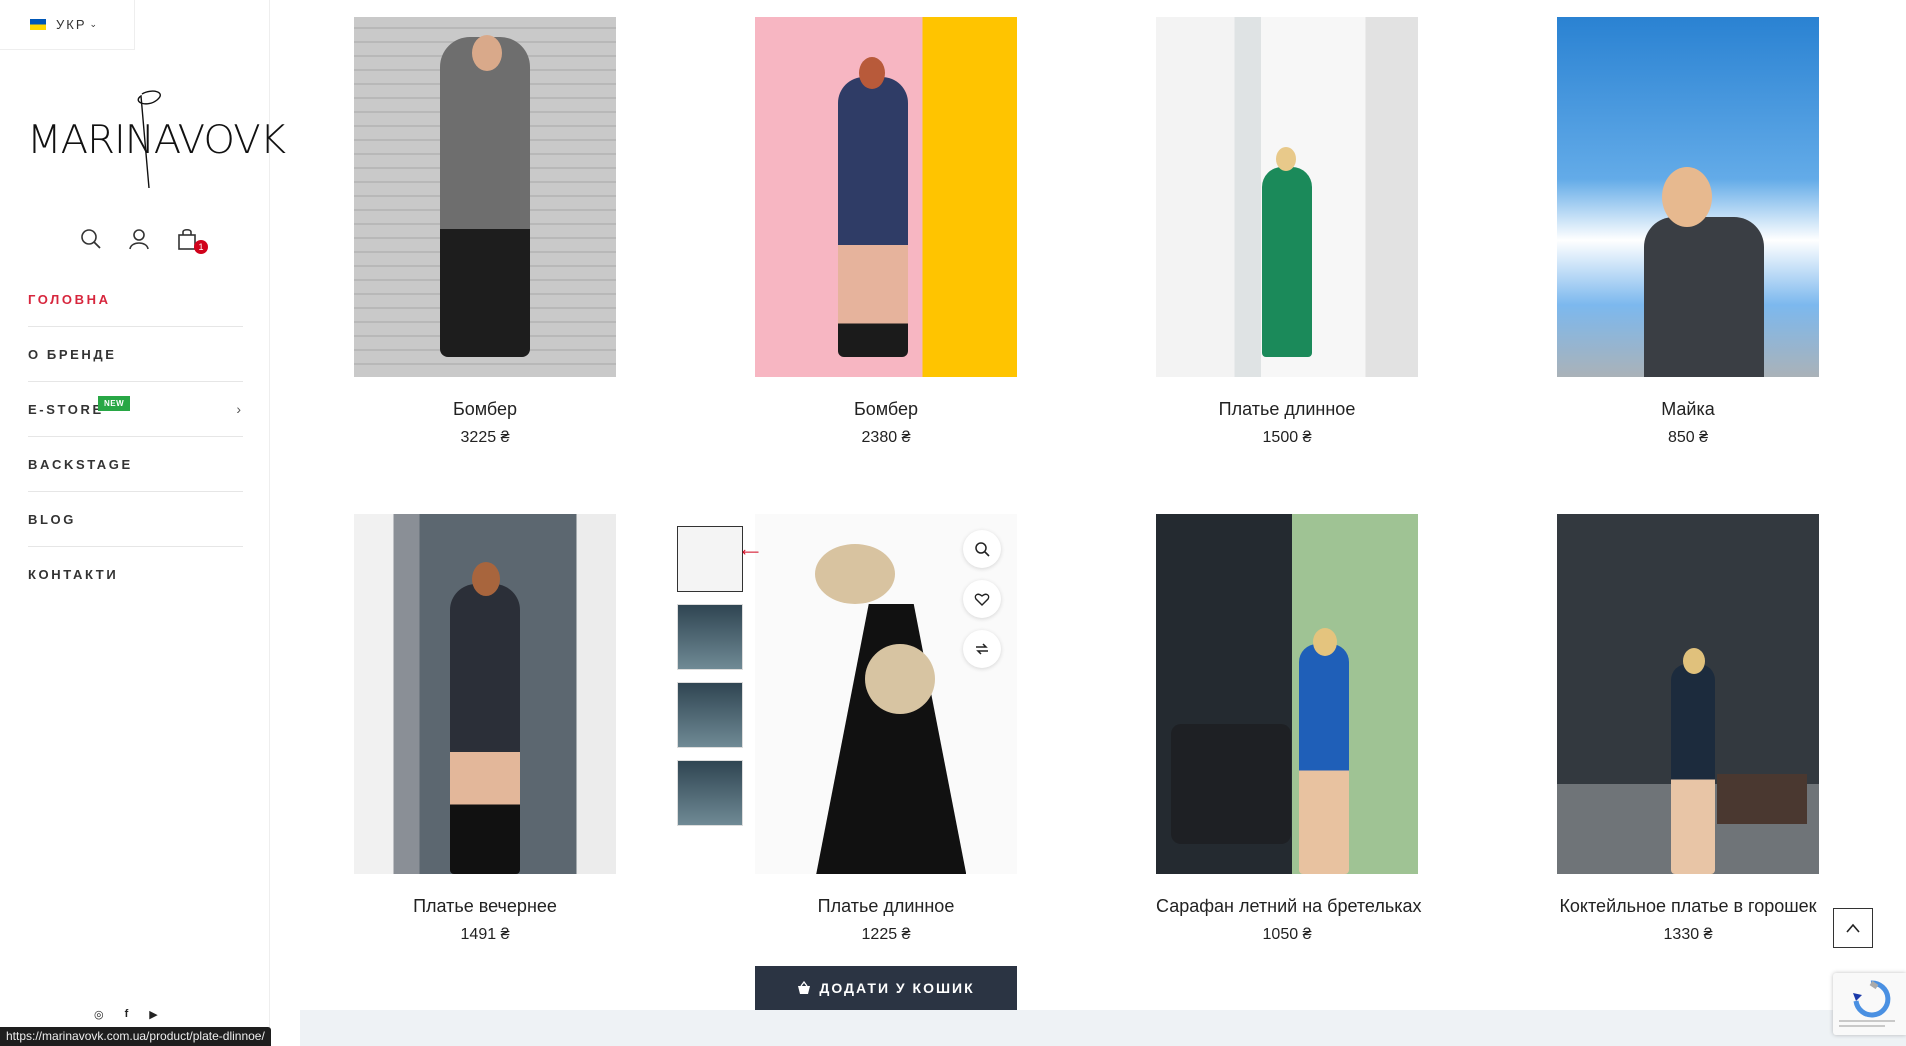 The image size is (1906, 1046). What do you see at coordinates (485, 934) in the screenshot?
I see `product-price: 1491 ₴` at bounding box center [485, 934].